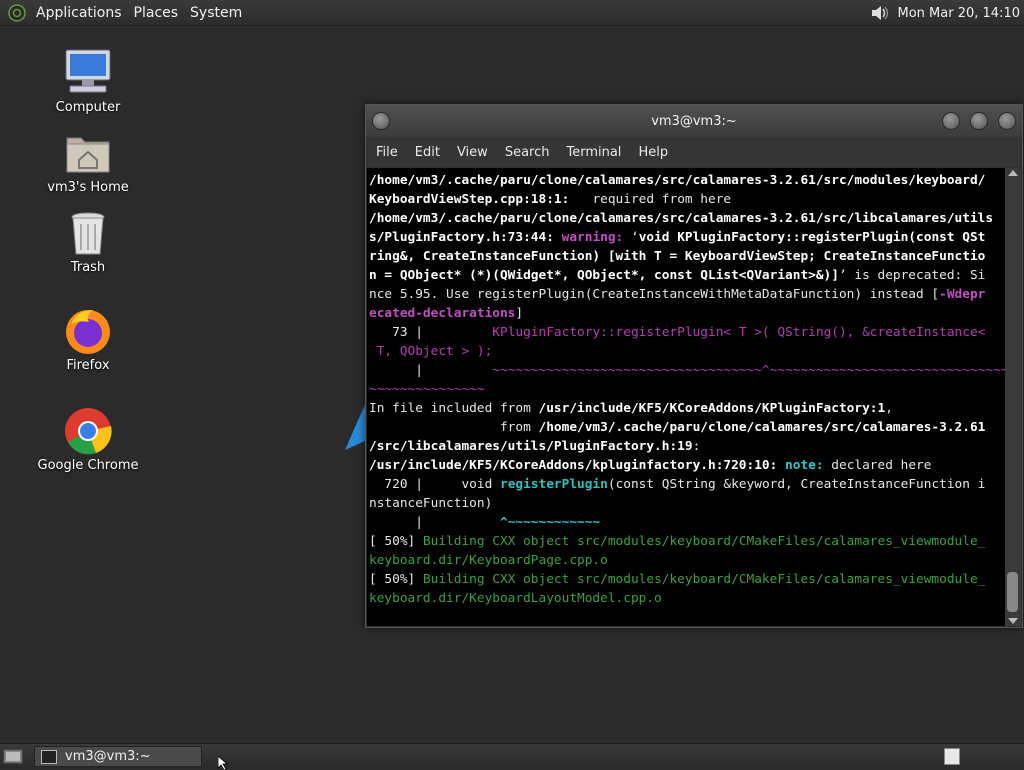 This screenshot has width=1024, height=770. What do you see at coordinates (808, 465) in the screenshot?
I see `terminal-segment: note:` at bounding box center [808, 465].